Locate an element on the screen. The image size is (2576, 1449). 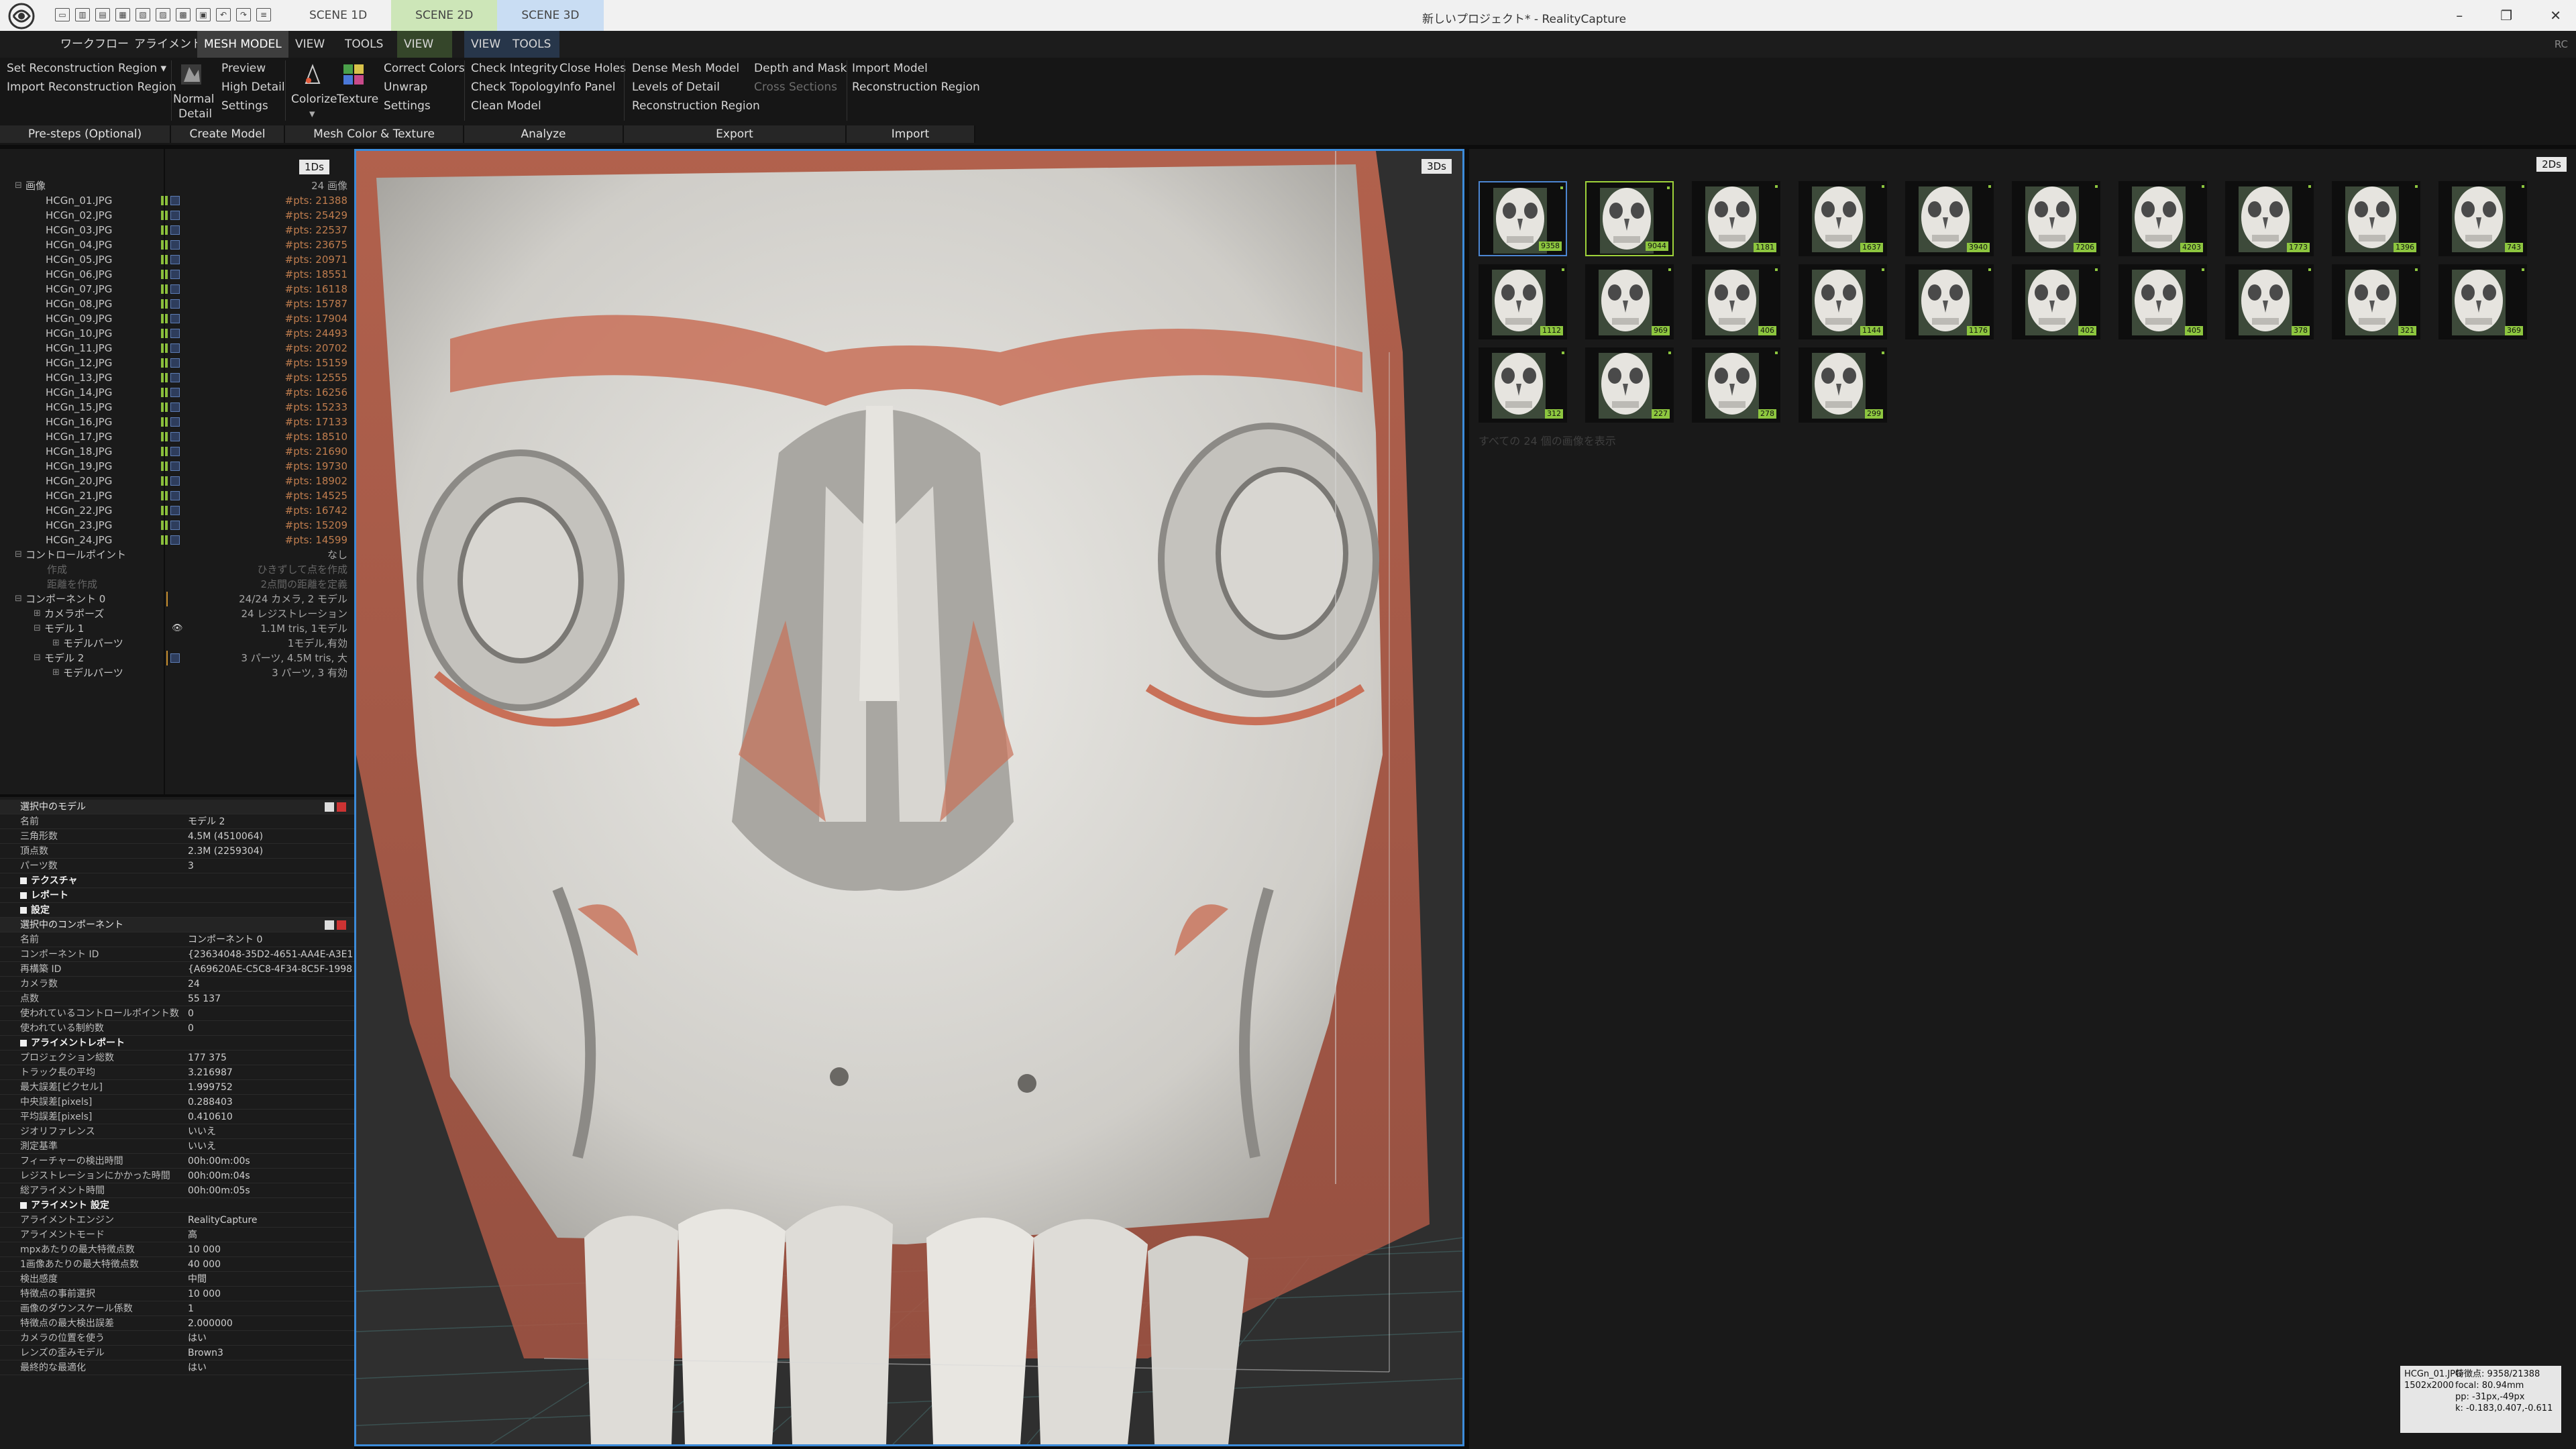
tree-image-item: HCGn_12.JPG #pts: 15159 is located at coordinates (178, 363).